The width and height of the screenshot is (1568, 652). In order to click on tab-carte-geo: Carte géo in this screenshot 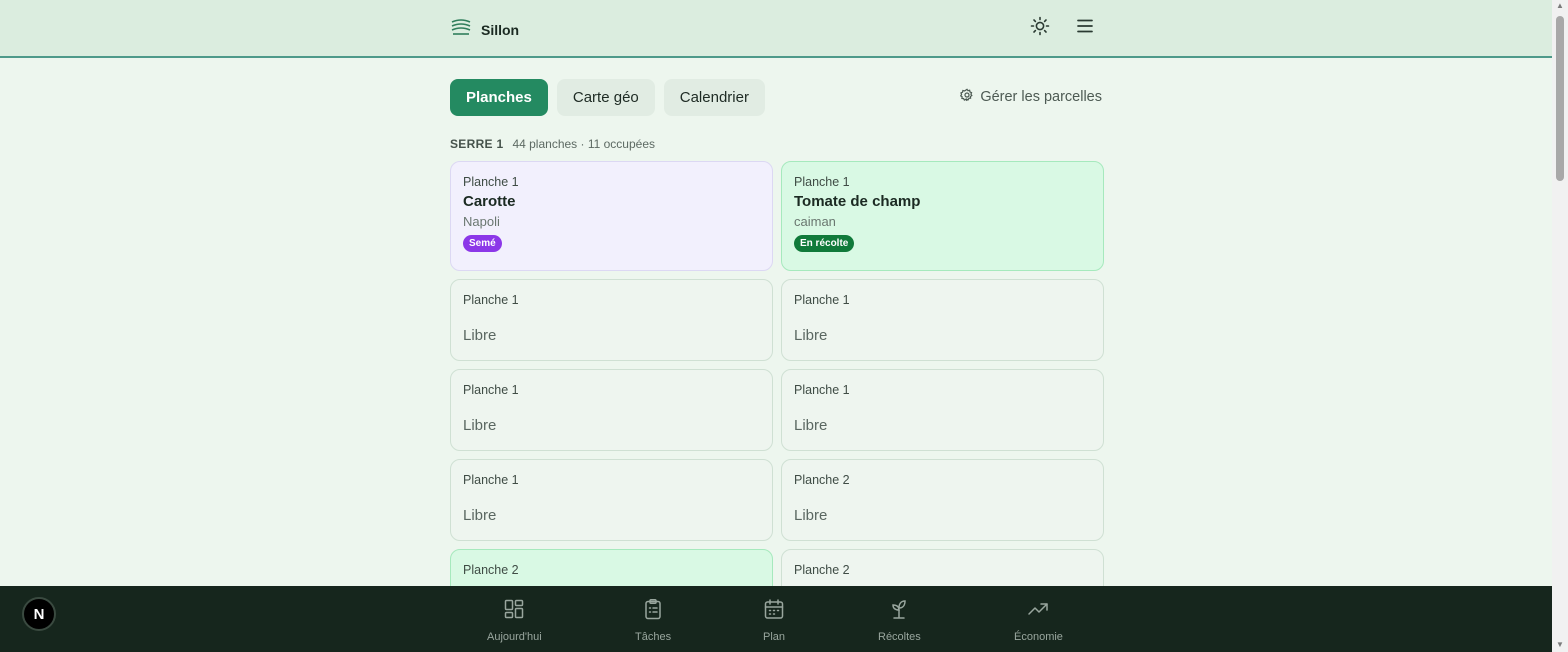, I will do `click(605, 97)`.